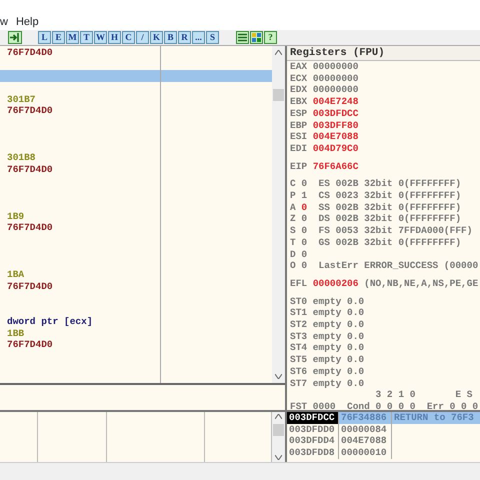 This screenshot has width=480, height=480. I want to click on flags-decoded: (NO,NB,NE,A,NS,PE,GE, so click(421, 283).